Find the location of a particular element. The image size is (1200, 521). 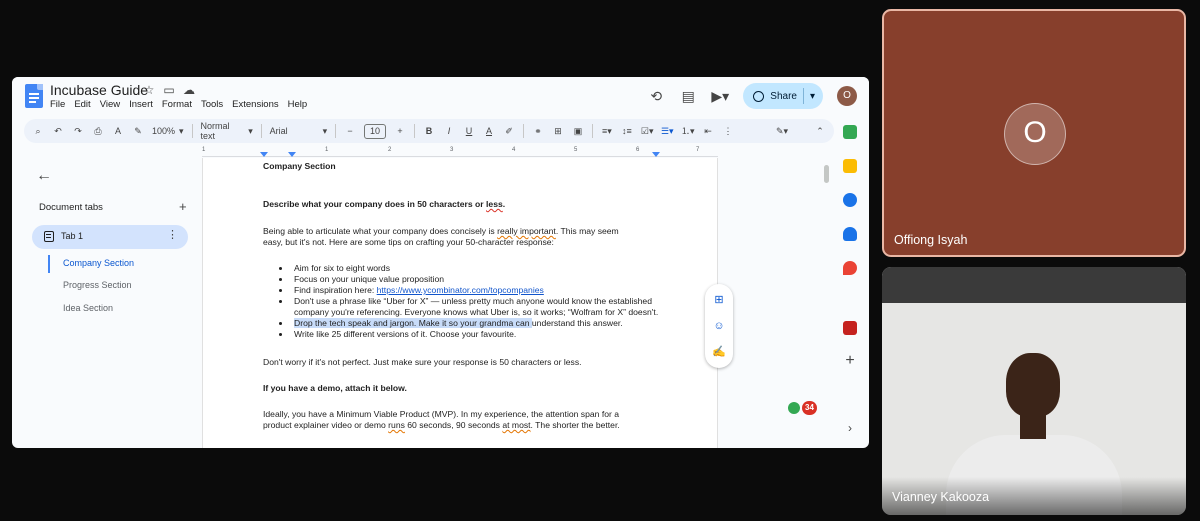

style-select: Normal text ▾ is located at coordinates (227, 131).